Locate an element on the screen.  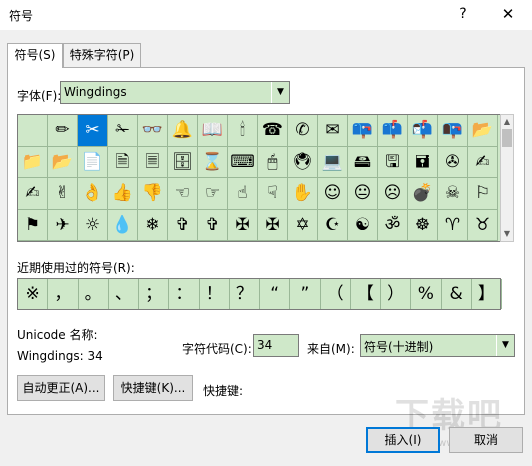
symbol-cell: ☼ is located at coordinates (93, 225).